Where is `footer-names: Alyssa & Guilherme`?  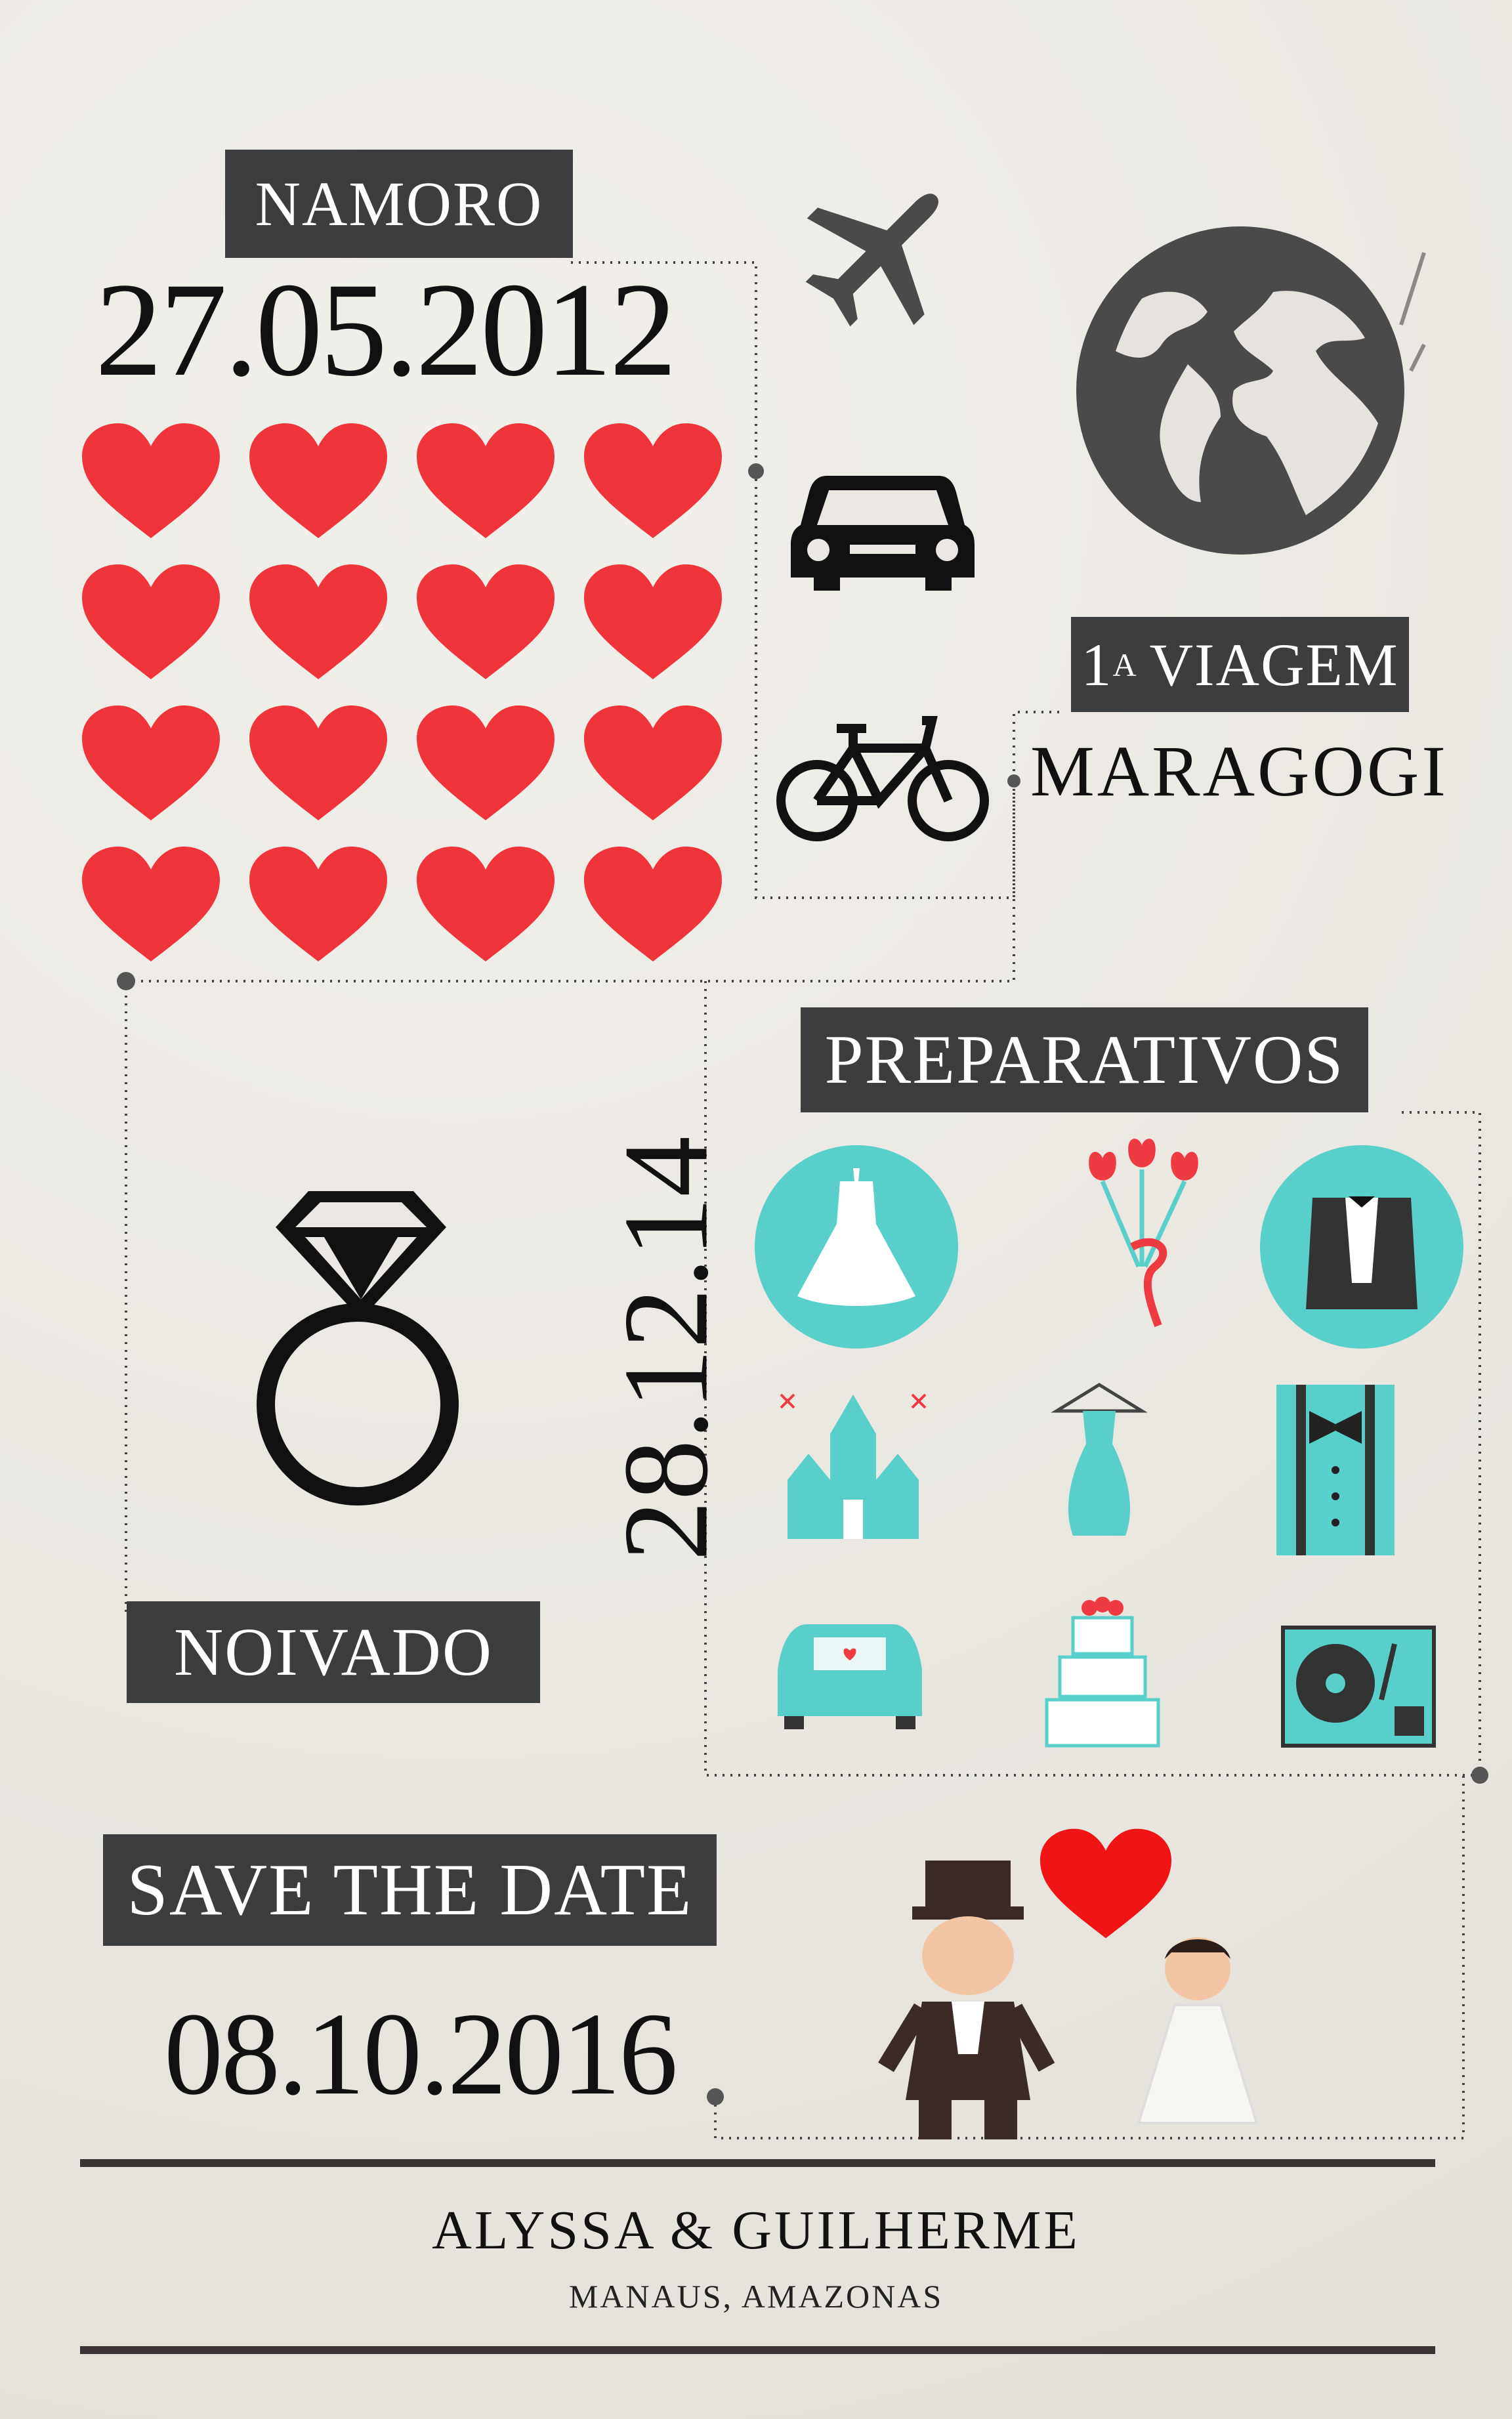
footer-names: Alyssa & Guilherme is located at coordinates (756, 2230).